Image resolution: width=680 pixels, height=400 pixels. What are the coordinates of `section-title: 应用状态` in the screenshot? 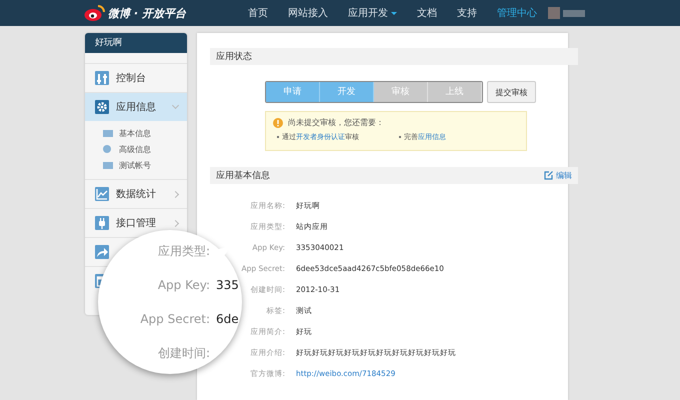 It's located at (234, 56).